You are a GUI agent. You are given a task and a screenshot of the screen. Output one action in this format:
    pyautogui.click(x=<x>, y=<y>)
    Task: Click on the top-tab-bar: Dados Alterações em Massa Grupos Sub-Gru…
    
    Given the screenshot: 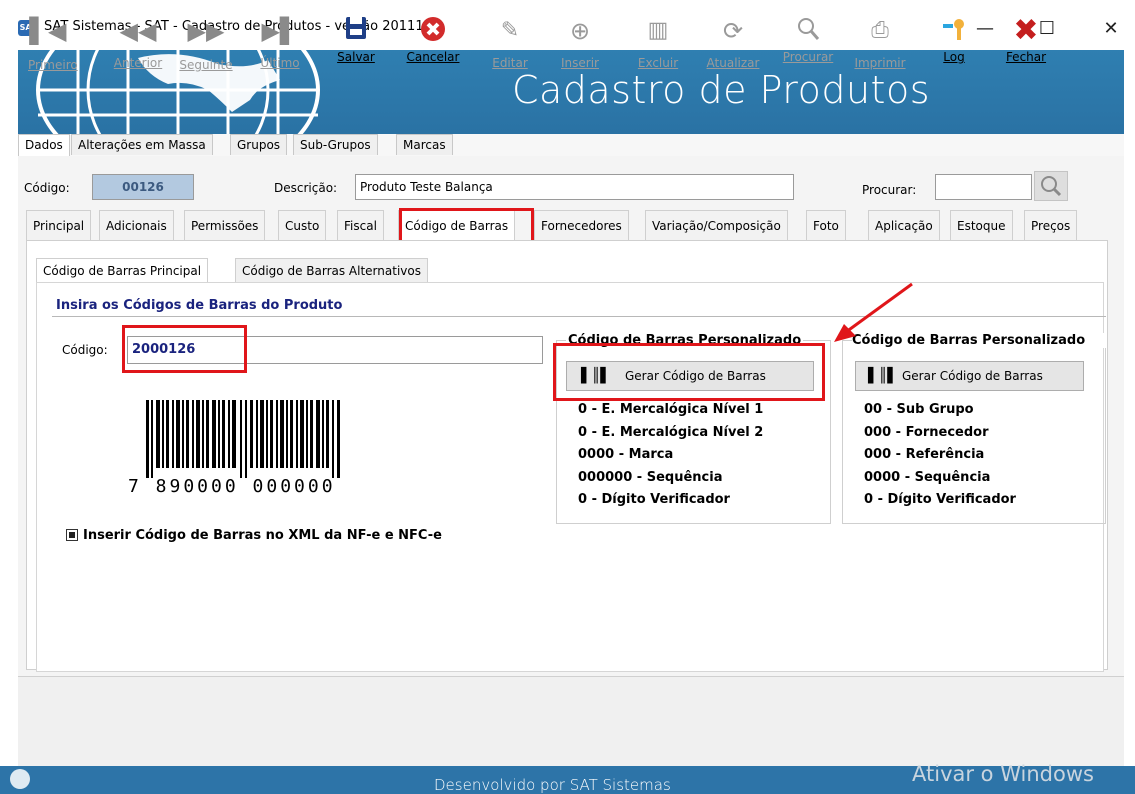 What is the action you would take?
    pyautogui.click(x=571, y=145)
    